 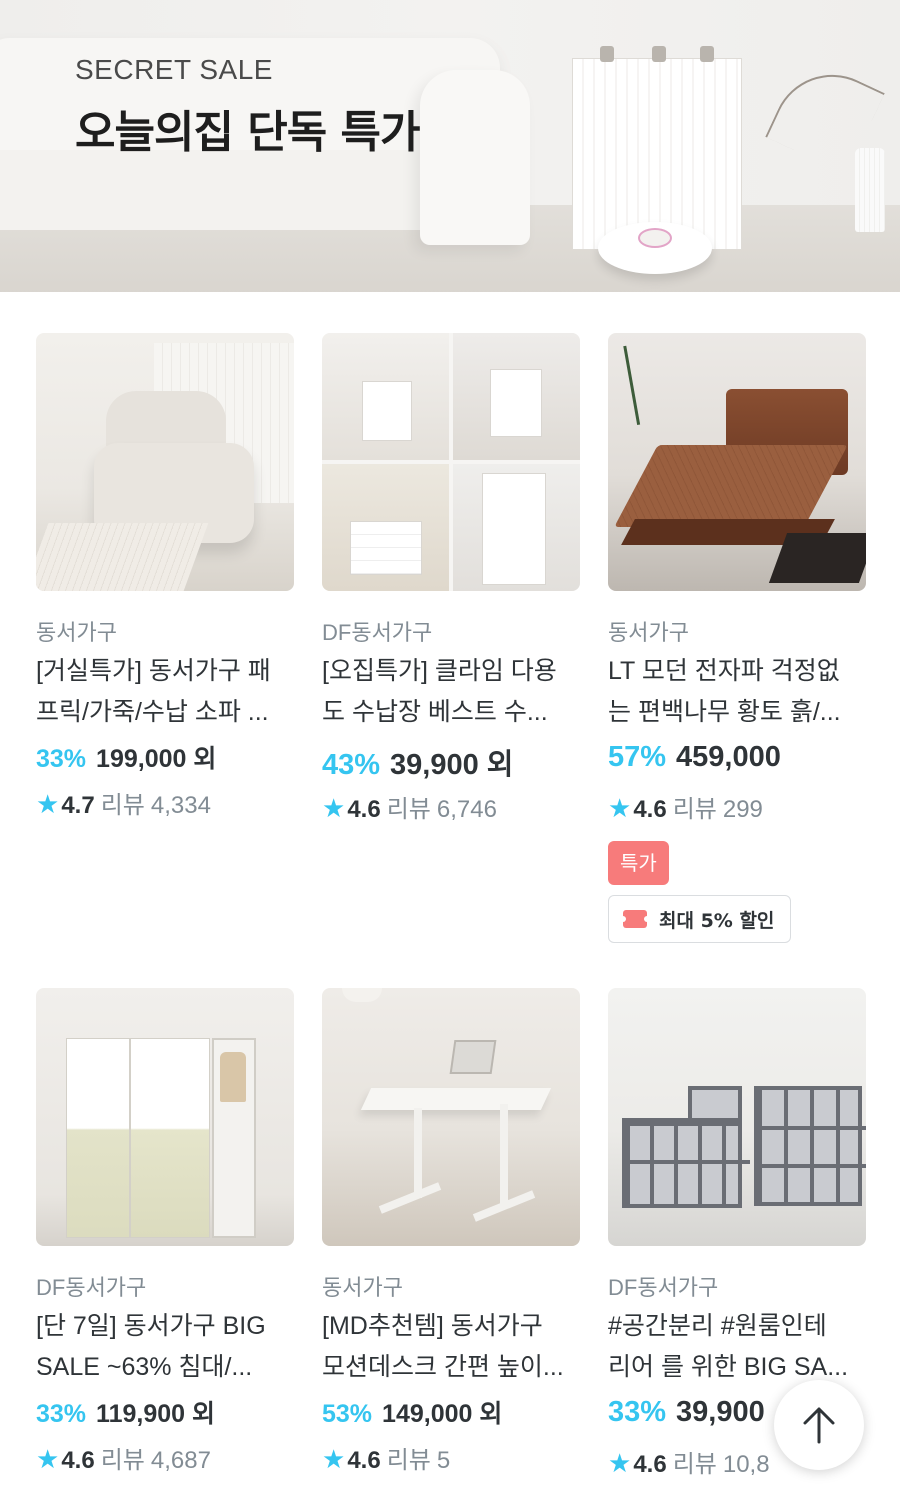 I want to click on banner-kicker: SECRET SALE, so click(x=174, y=69).